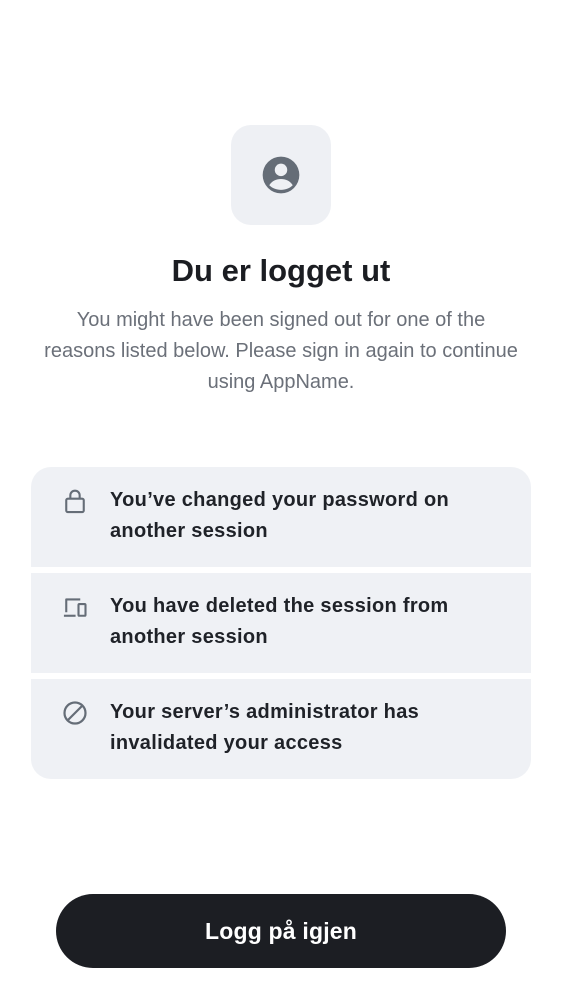  What do you see at coordinates (281, 931) in the screenshot?
I see `sign-in-again-button: Logg på igjen` at bounding box center [281, 931].